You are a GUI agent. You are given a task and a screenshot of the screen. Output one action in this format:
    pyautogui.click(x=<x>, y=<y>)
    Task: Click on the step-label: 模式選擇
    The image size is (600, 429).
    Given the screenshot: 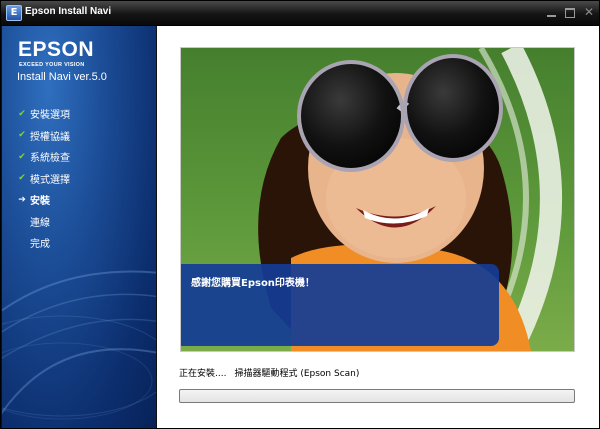 What is the action you would take?
    pyautogui.click(x=50, y=180)
    